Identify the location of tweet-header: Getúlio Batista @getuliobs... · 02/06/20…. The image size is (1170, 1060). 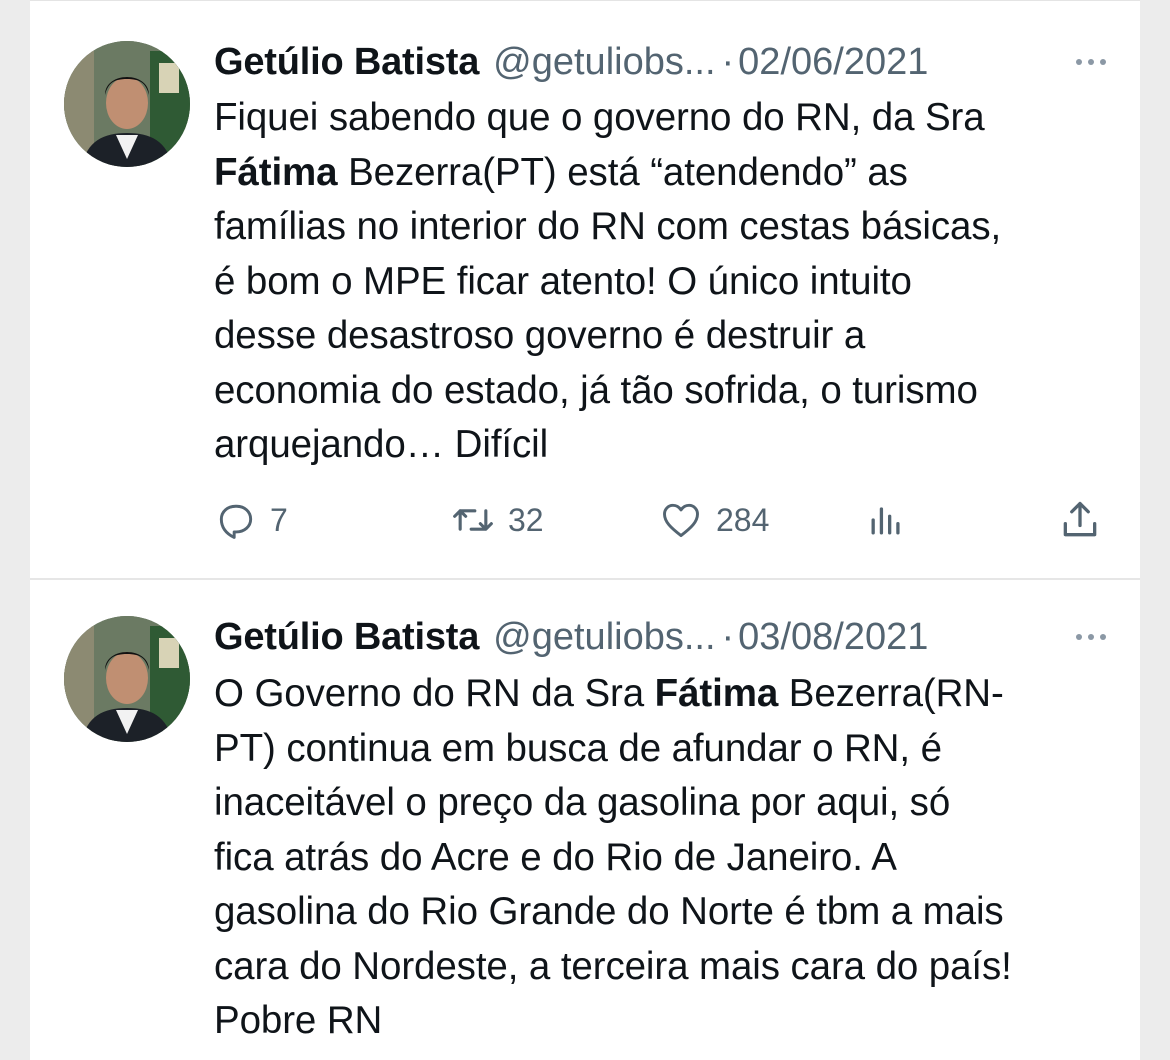
(663, 62).